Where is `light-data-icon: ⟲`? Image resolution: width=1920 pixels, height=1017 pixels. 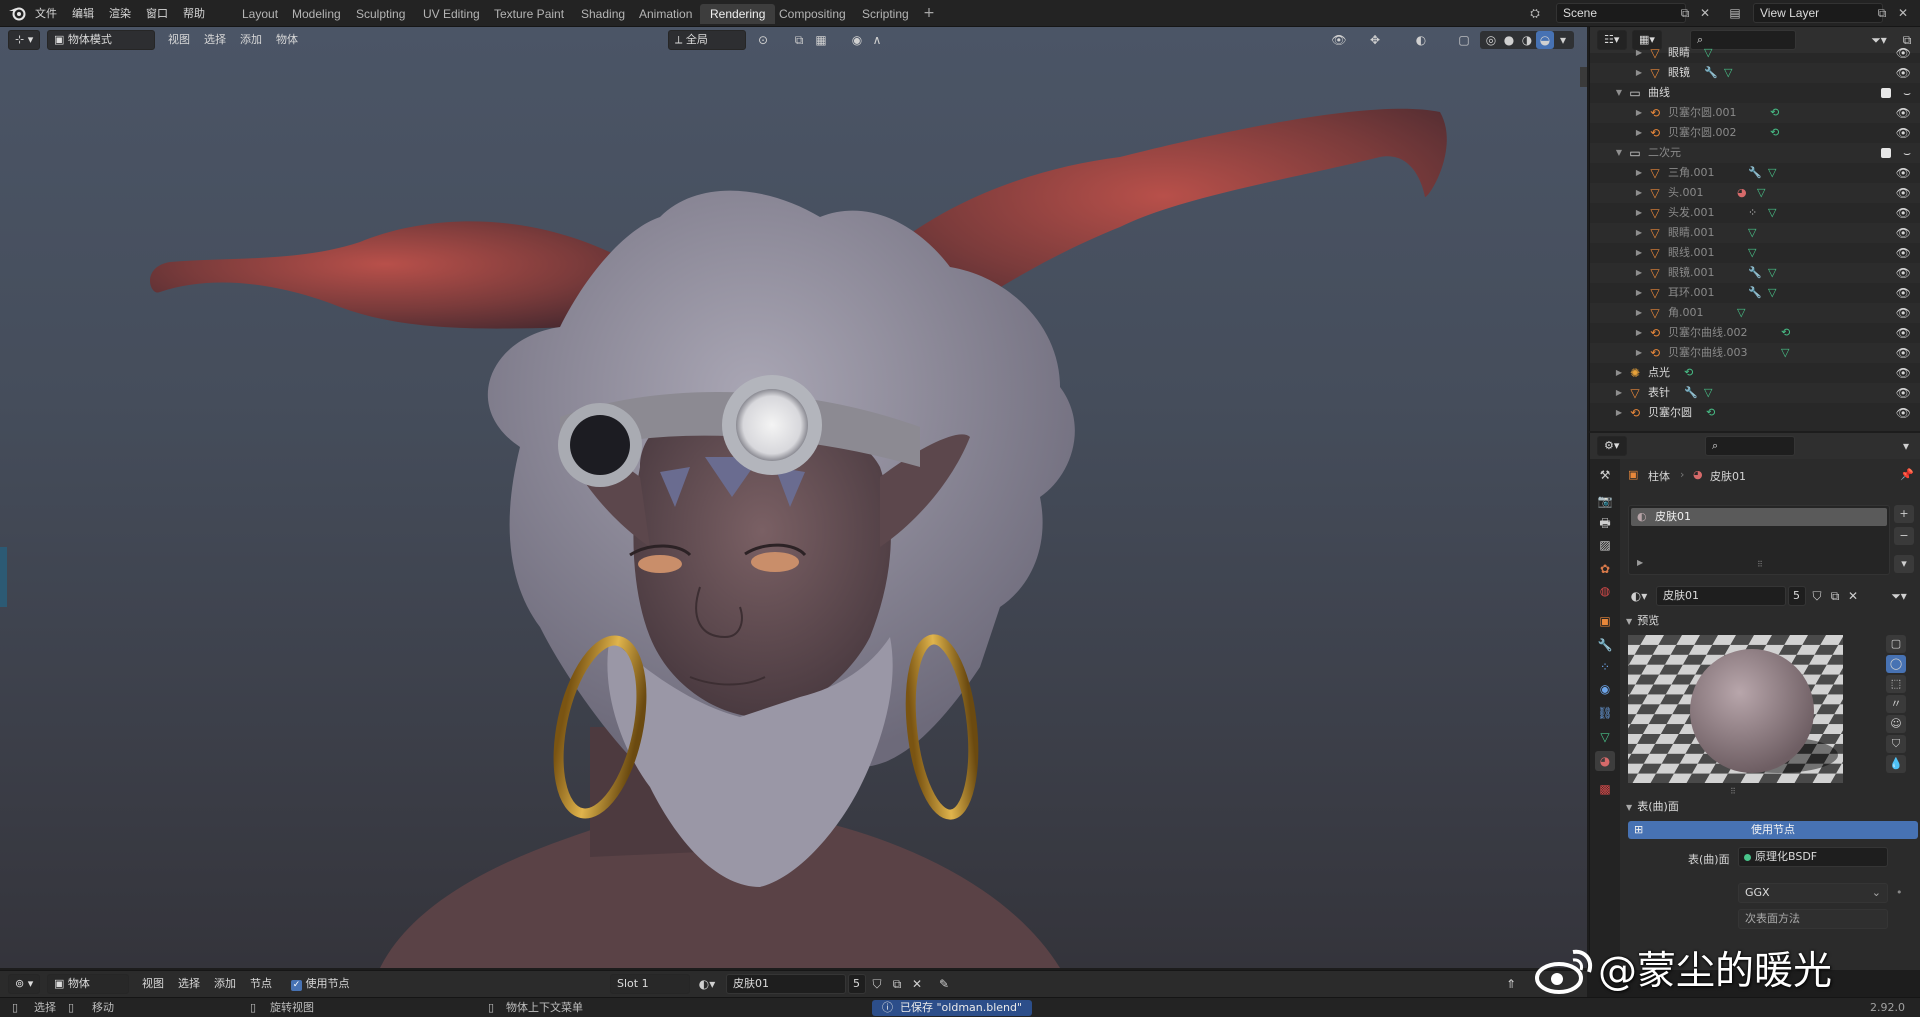
light-data-icon: ⟲ is located at coordinates (1688, 373).